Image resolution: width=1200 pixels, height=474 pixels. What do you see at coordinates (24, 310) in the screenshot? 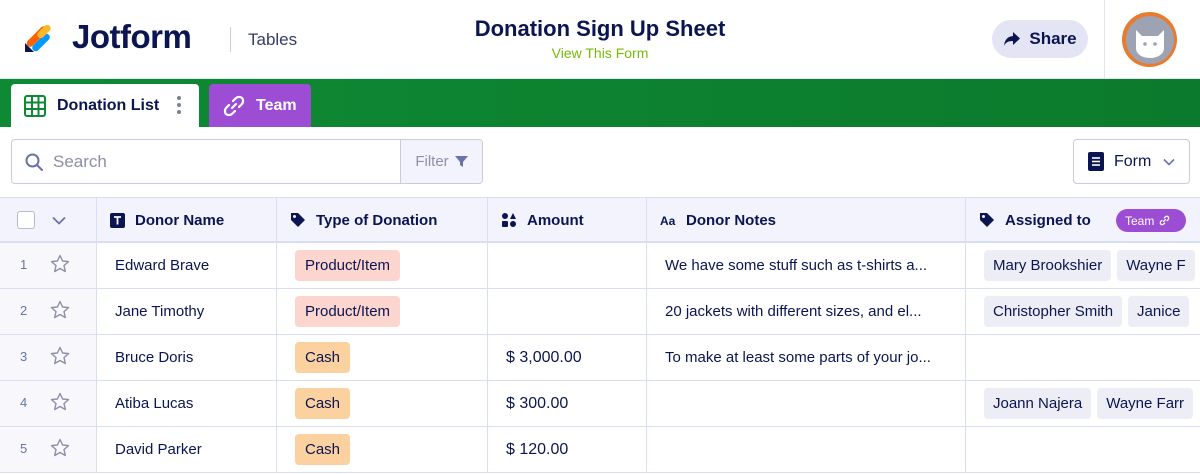
I see `row-number: 2` at bounding box center [24, 310].